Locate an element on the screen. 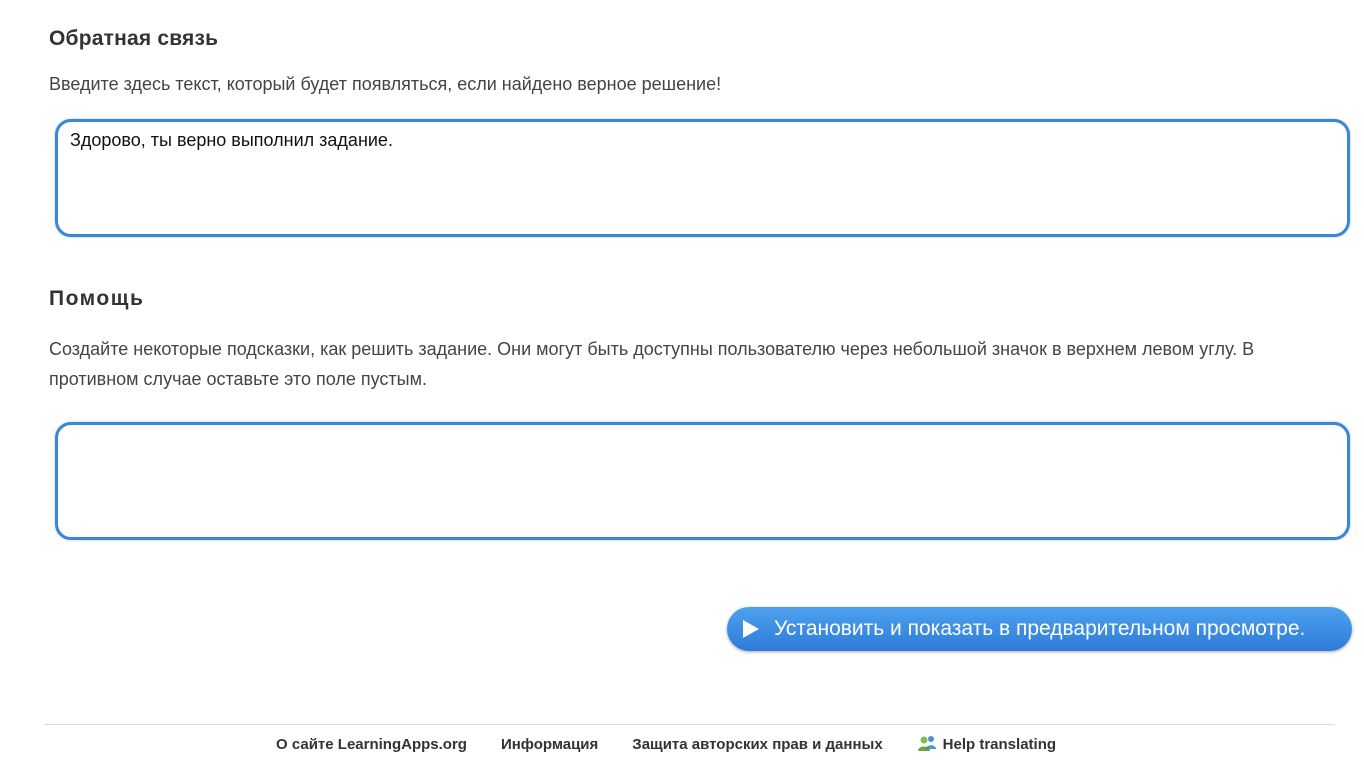 The image size is (1364, 771). help-title: Помощь is located at coordinates (97, 298).